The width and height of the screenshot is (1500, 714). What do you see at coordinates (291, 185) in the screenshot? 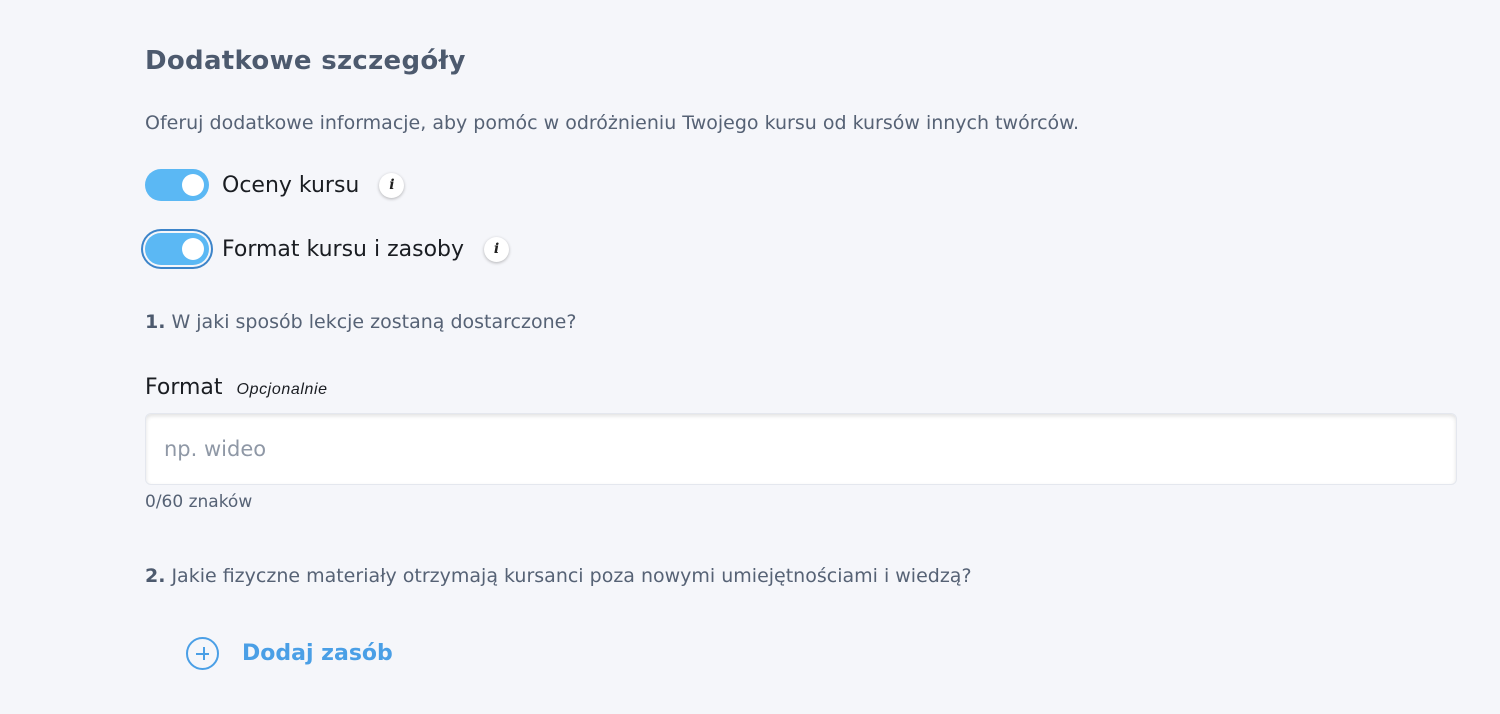
I see `course-ratings-label: Oceny kursu` at bounding box center [291, 185].